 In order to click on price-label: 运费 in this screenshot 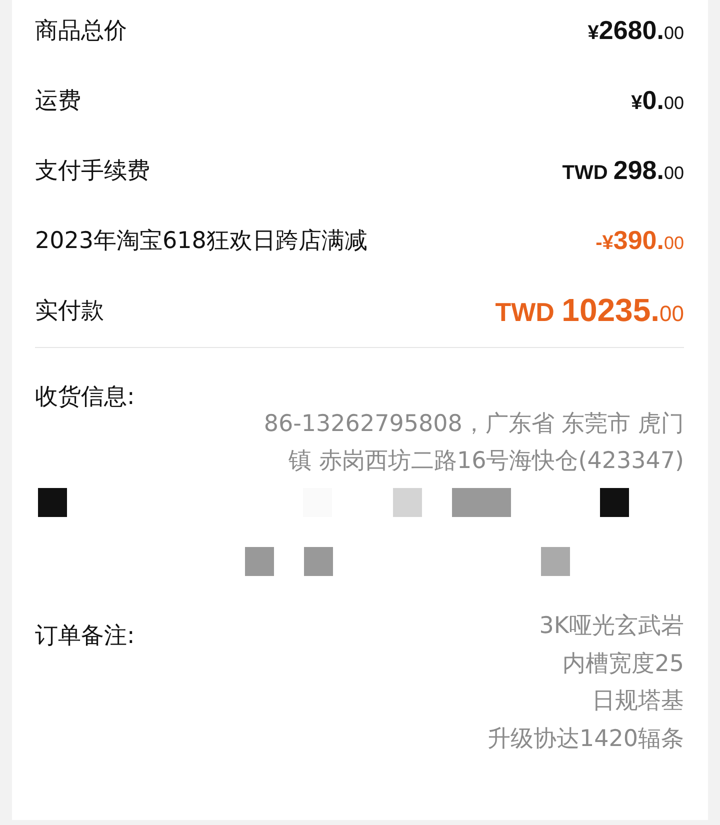, I will do `click(58, 101)`.